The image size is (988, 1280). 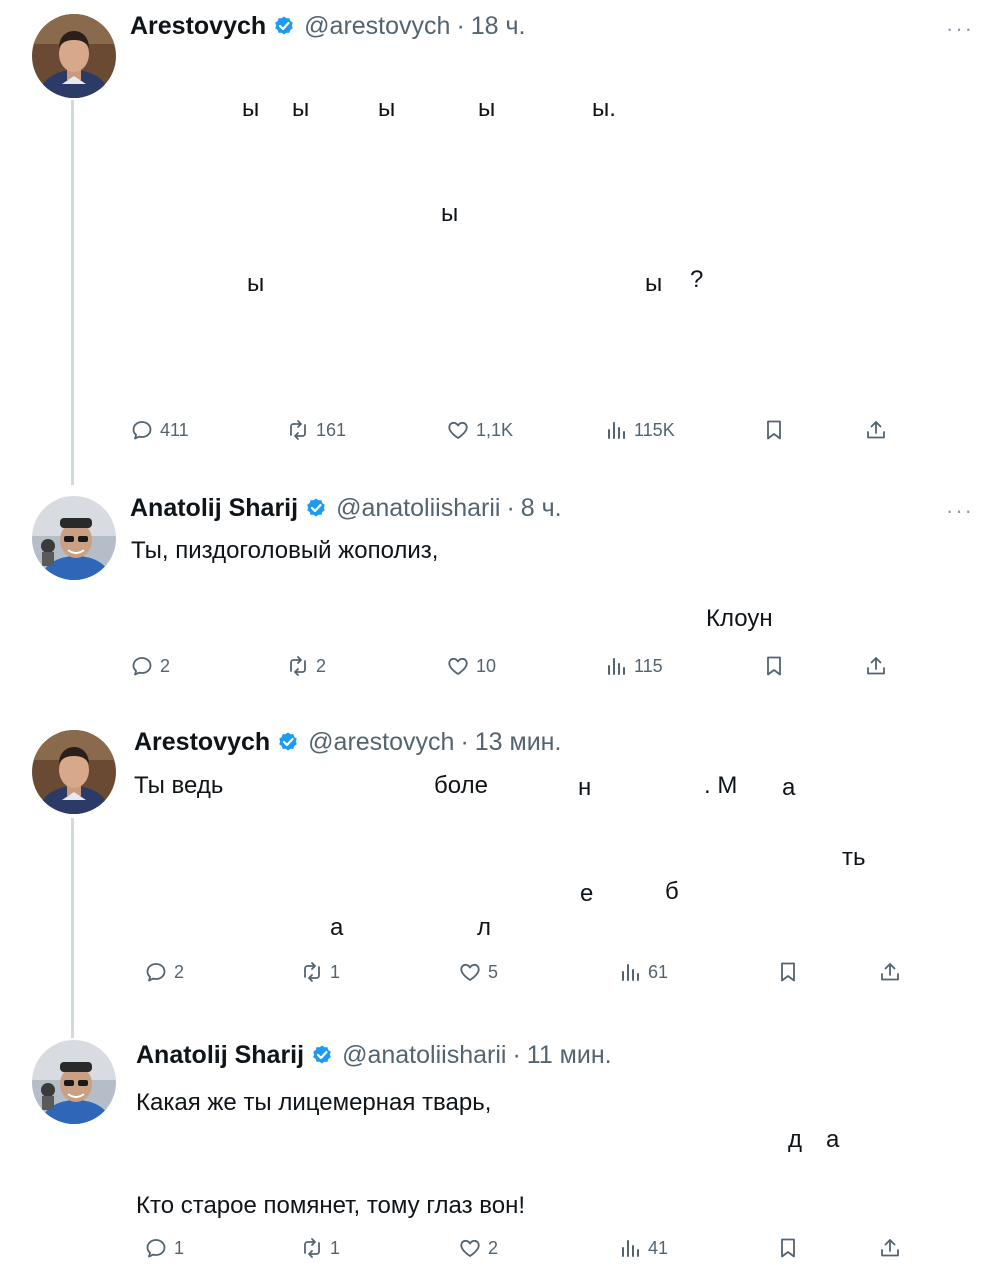 What do you see at coordinates (471, 666) in the screenshot?
I see `like-button: 10` at bounding box center [471, 666].